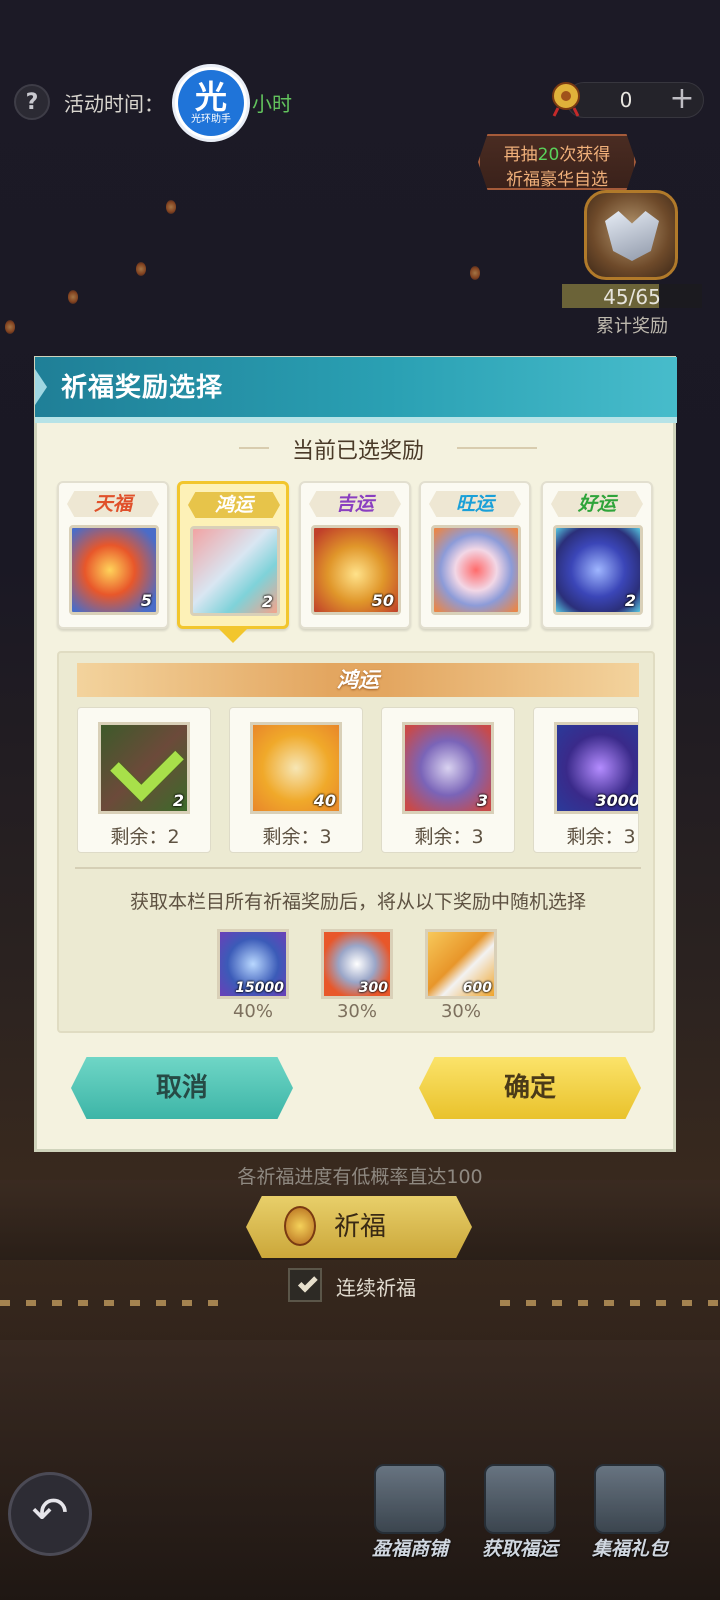 The image size is (720, 1600). I want to click on current-selected-label: 当前已选奖励, so click(357, 451).